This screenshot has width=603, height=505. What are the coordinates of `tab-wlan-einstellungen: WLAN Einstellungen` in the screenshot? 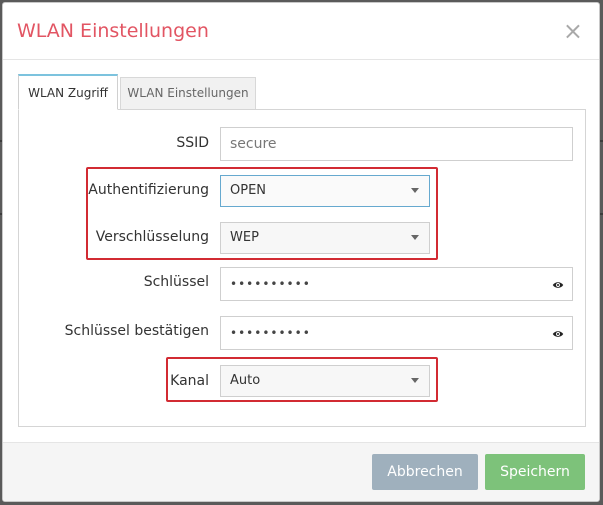 It's located at (188, 93).